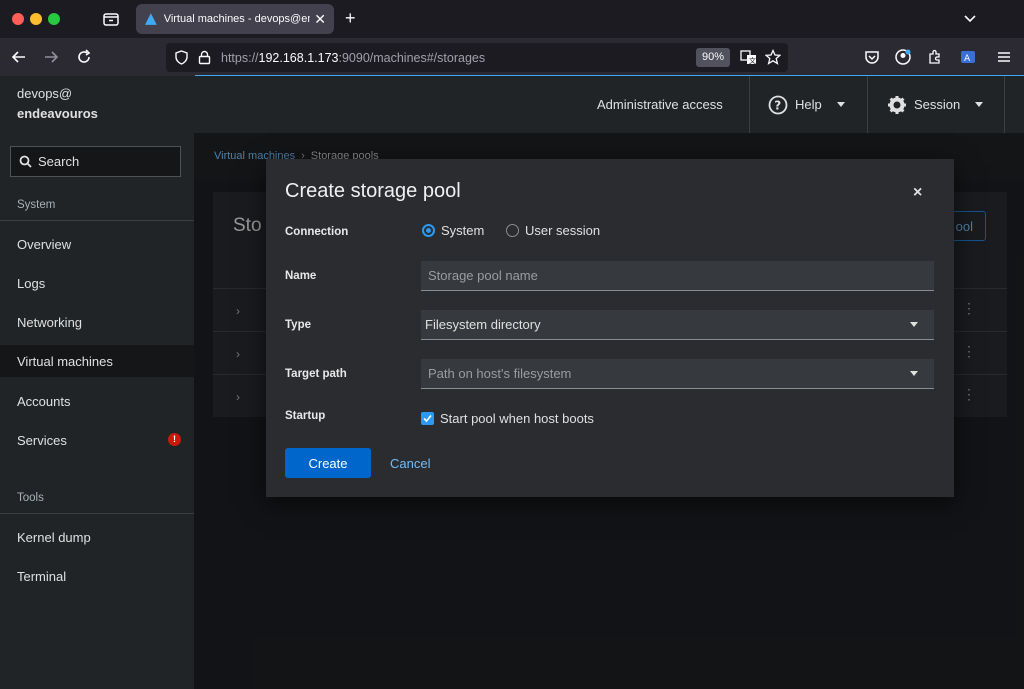  What do you see at coordinates (428, 230) in the screenshot?
I see `radio-selected-icon` at bounding box center [428, 230].